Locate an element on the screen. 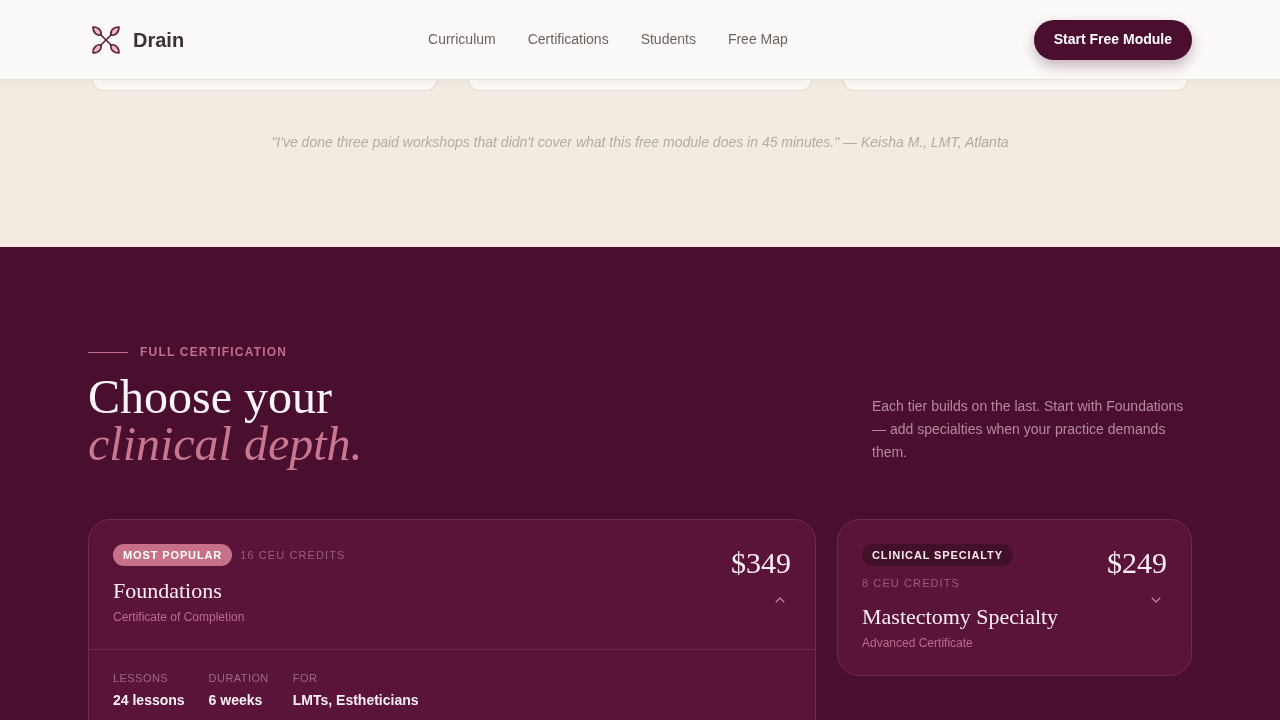 The width and height of the screenshot is (1280, 720). start-free-module-button: Start Free Module is located at coordinates (1112, 39).